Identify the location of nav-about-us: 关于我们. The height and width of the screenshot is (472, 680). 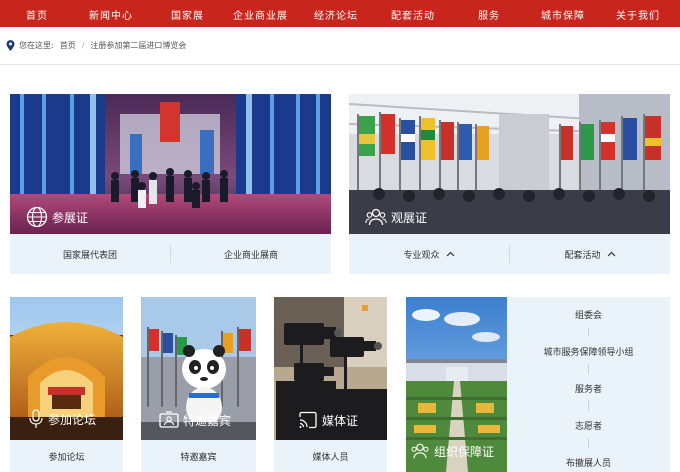
(638, 14).